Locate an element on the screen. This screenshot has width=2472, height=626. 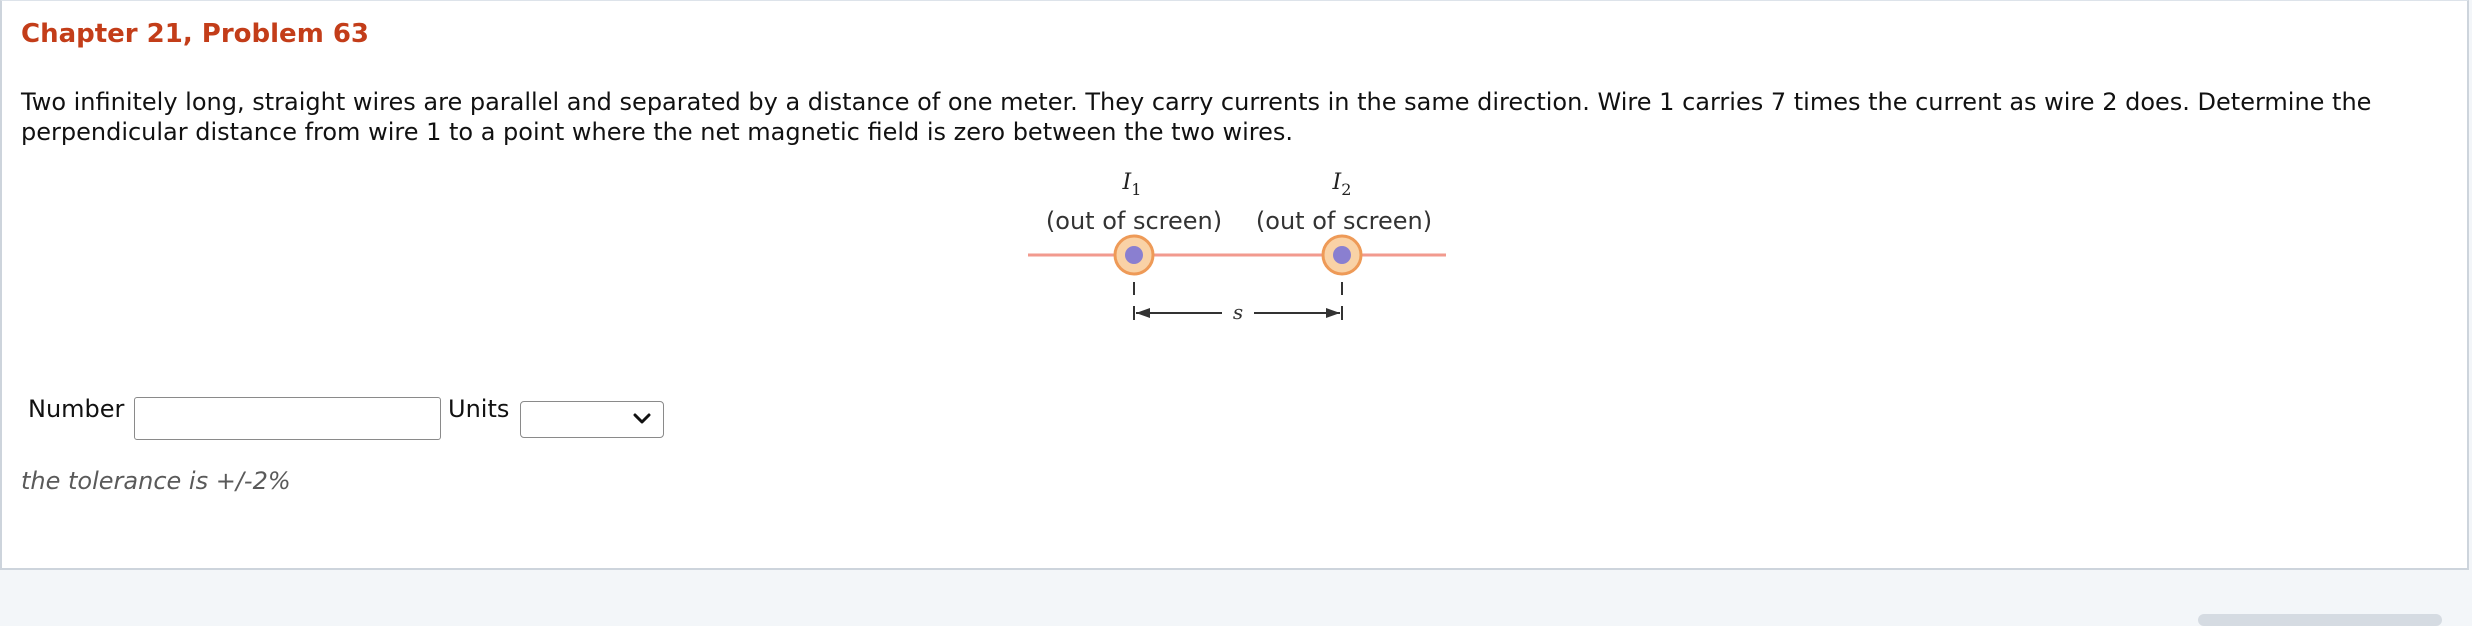
units-select is located at coordinates (592, 419).